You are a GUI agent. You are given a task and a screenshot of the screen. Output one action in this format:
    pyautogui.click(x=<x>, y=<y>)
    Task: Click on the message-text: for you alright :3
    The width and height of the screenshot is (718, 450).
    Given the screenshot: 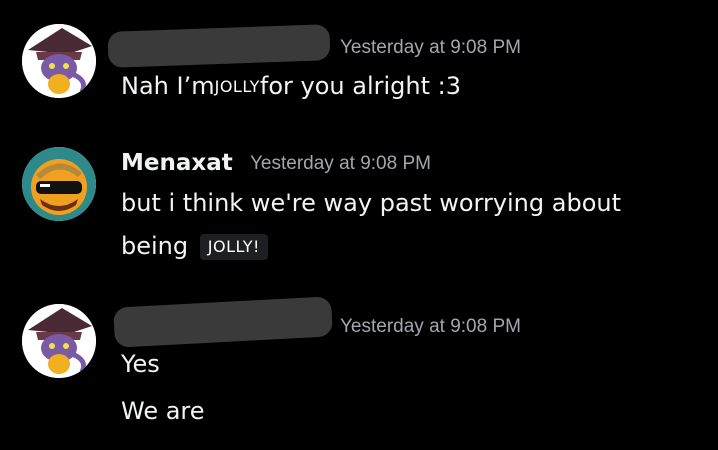 What is the action you would take?
    pyautogui.click(x=360, y=86)
    